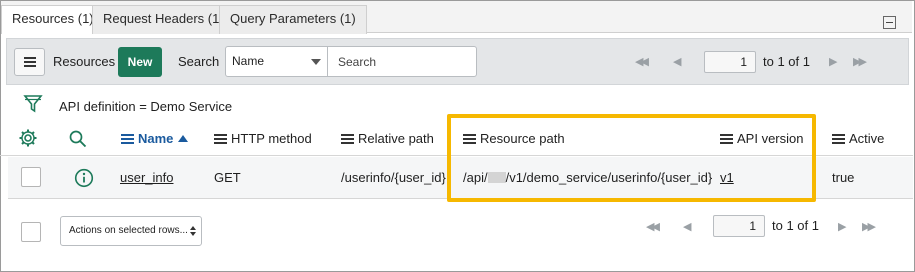 The width and height of the screenshot is (915, 272). Describe the element at coordinates (31, 232) in the screenshot. I see `select-all-checkbox` at that location.